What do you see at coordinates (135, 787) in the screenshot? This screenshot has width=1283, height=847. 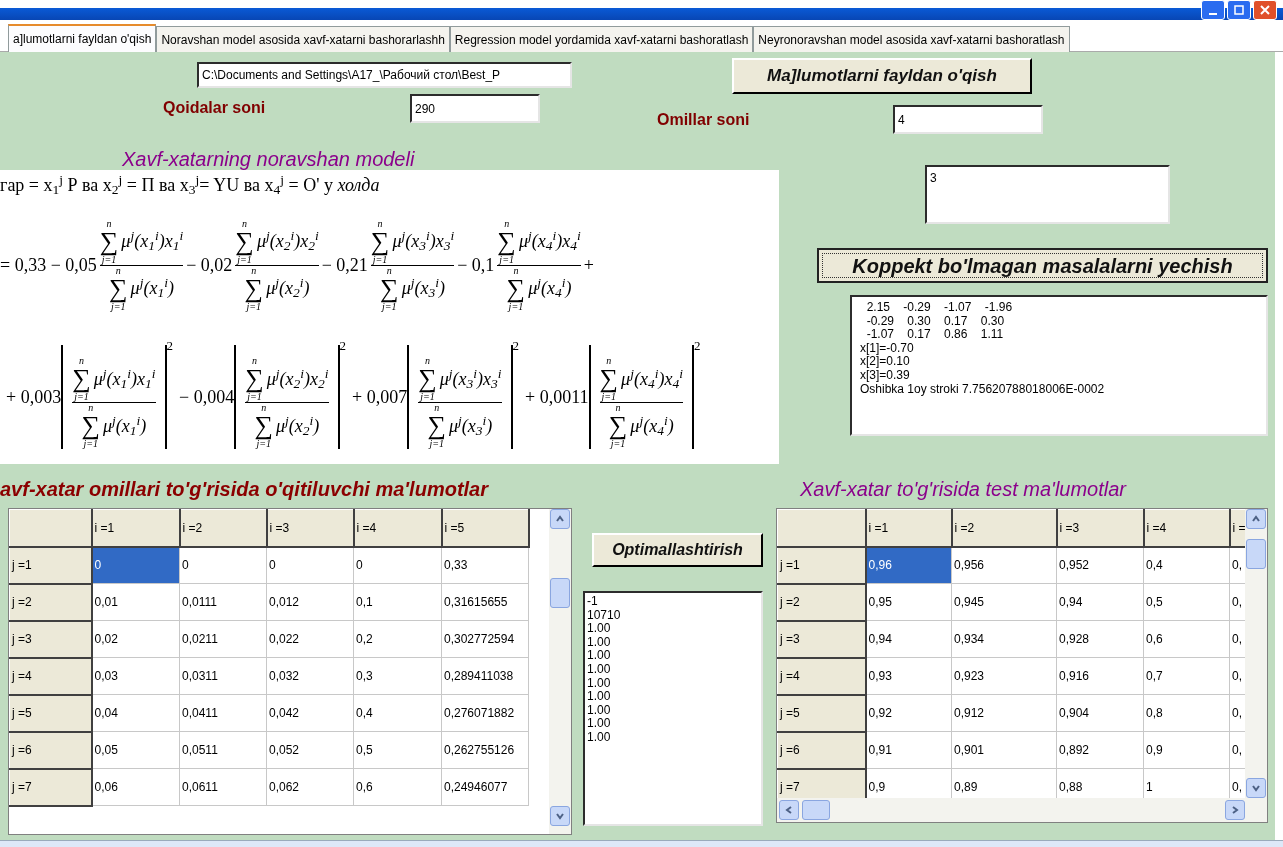 I see `table-cell: 0,06` at bounding box center [135, 787].